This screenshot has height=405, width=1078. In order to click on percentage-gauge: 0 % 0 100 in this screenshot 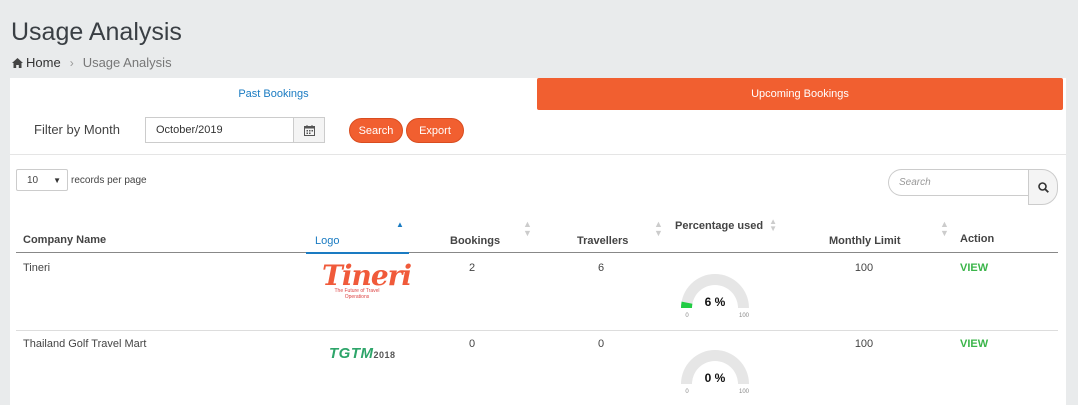, I will do `click(715, 371)`.